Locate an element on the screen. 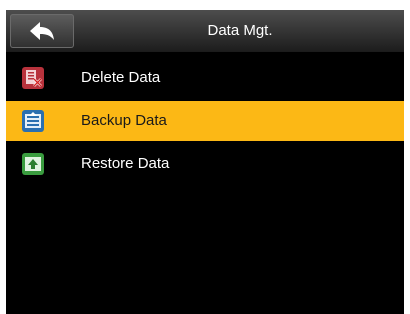 The height and width of the screenshot is (314, 410). back-arrow-icon is located at coordinates (42, 31).